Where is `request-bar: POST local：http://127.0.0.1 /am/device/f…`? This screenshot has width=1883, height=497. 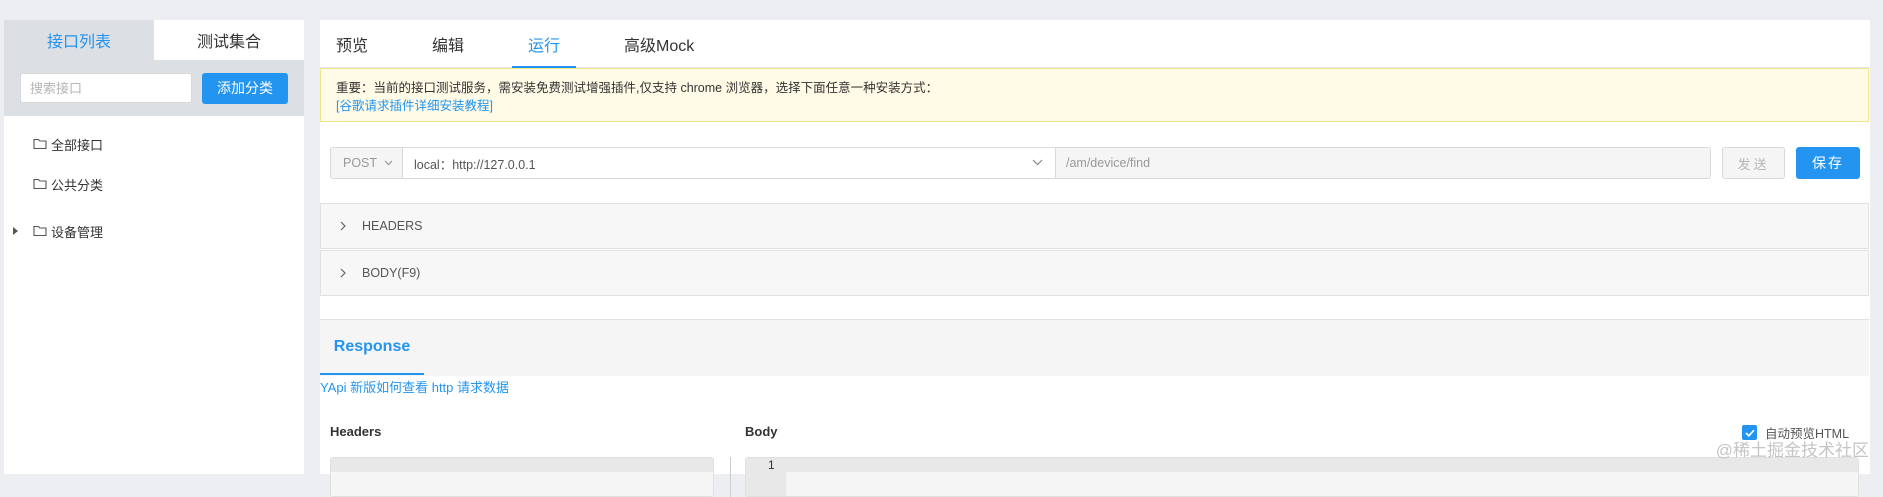 request-bar: POST local：http://127.0.0.1 /am/device/f… is located at coordinates (1095, 163).